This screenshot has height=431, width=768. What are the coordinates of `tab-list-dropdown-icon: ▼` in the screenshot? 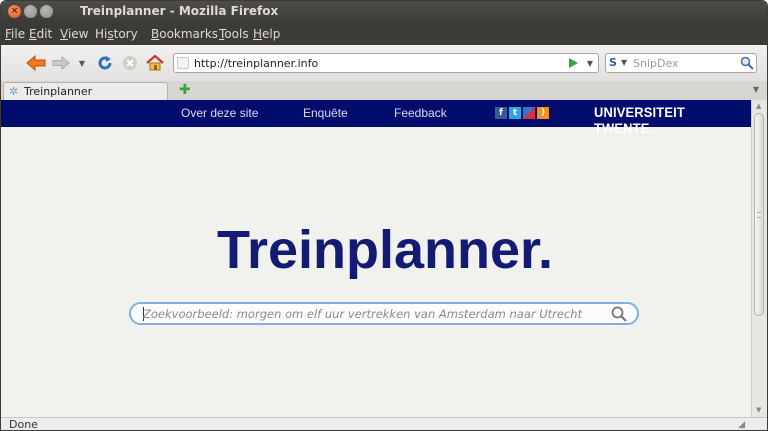 It's located at (756, 89).